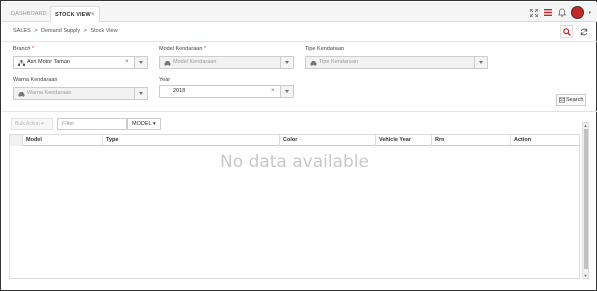  I want to click on top-actions: ▾, so click(560, 12).